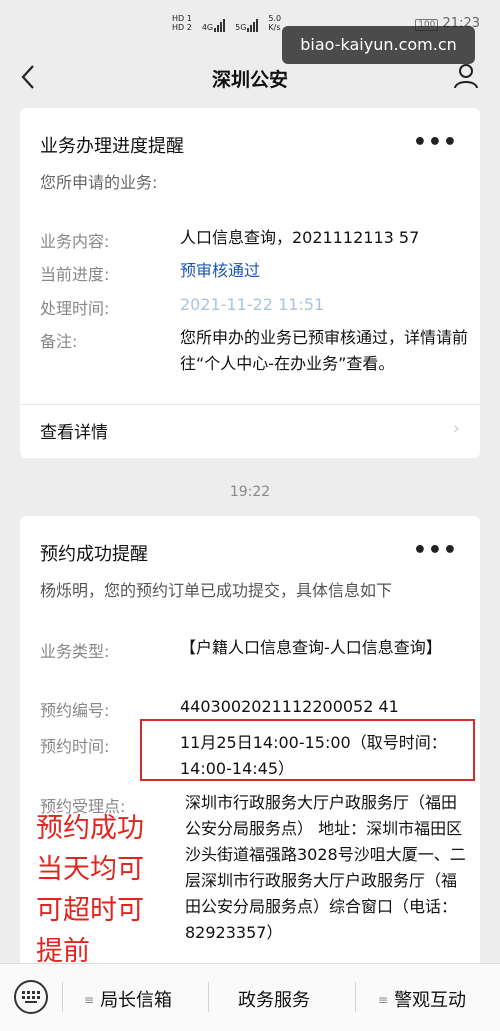 This screenshot has height=1031, width=500. I want to click on view-details-link: 查看详情, so click(74, 430).